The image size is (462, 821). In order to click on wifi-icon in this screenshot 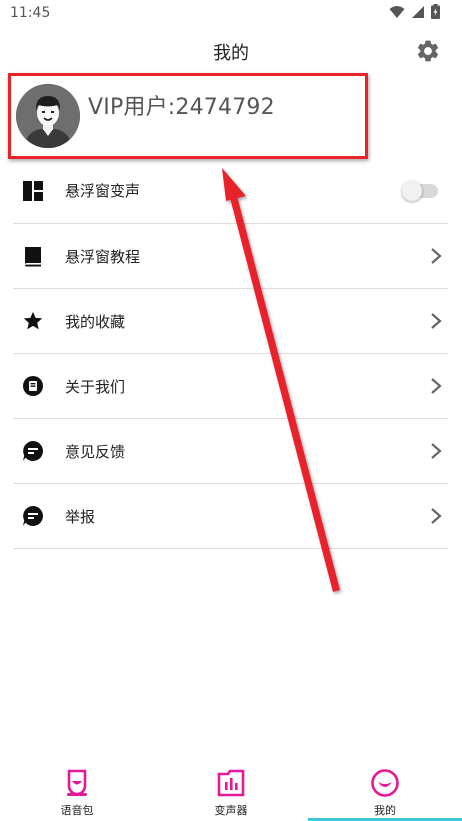, I will do `click(397, 11)`.